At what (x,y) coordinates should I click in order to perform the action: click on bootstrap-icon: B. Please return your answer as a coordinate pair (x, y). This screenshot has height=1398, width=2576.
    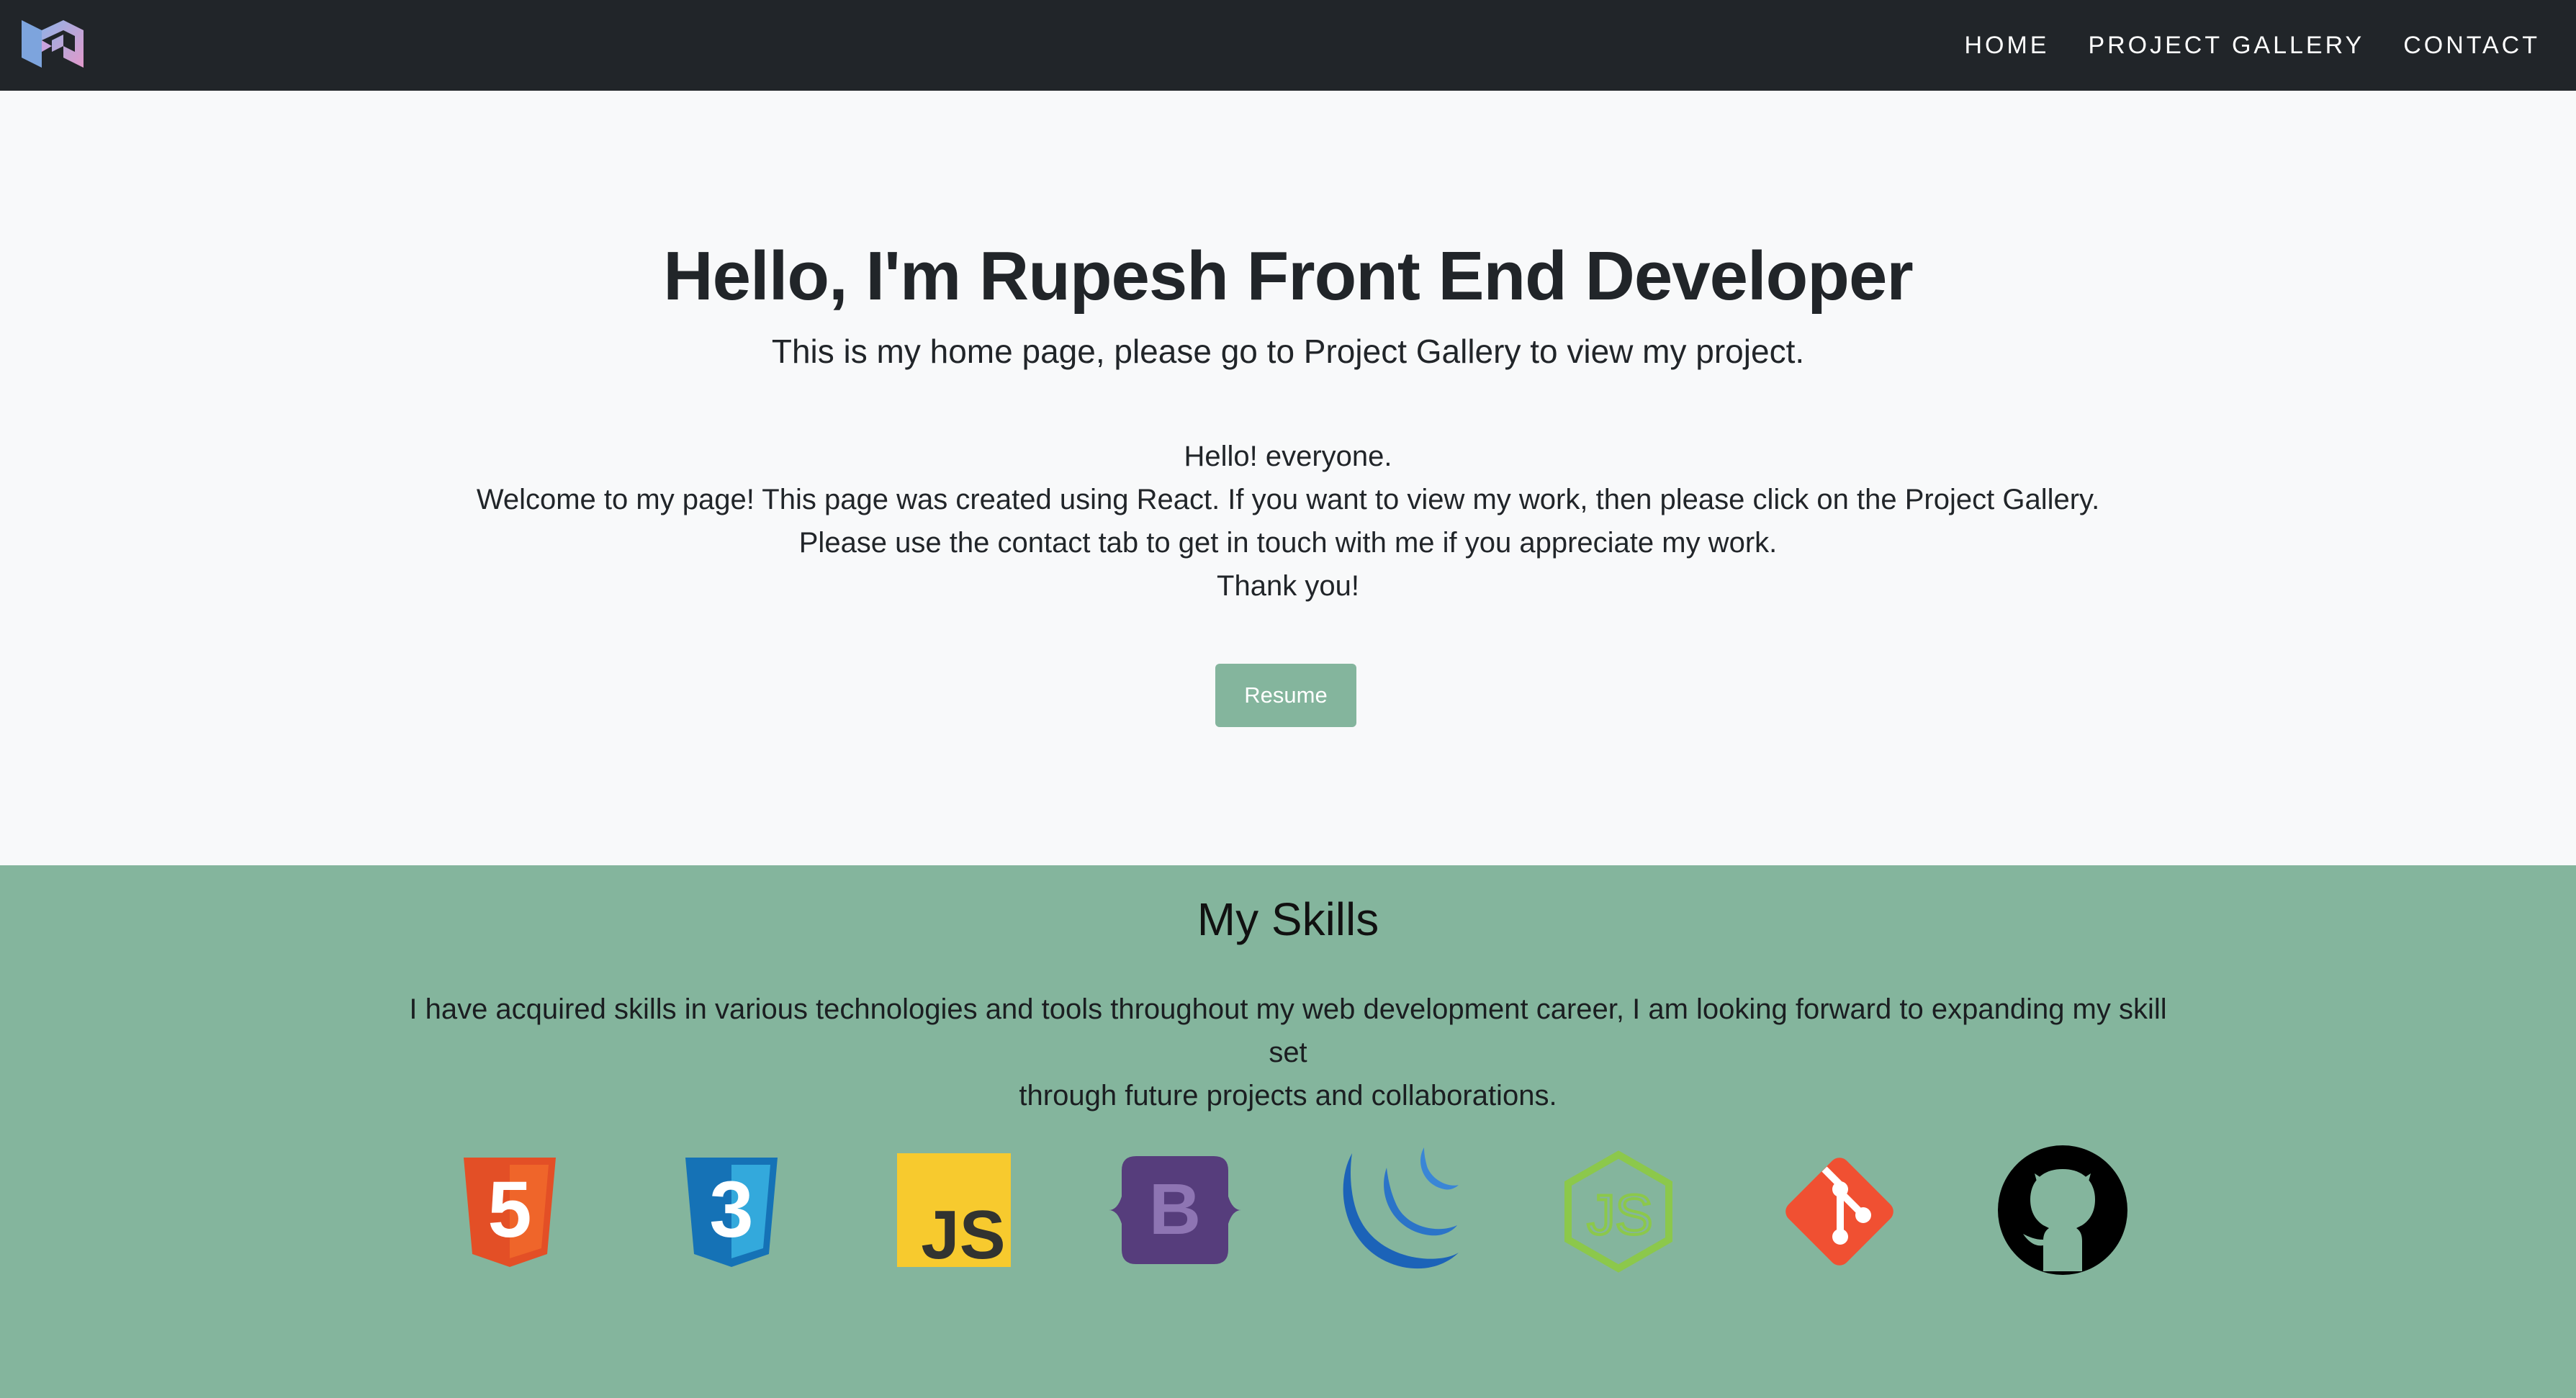
    Looking at the image, I should click on (1175, 1210).